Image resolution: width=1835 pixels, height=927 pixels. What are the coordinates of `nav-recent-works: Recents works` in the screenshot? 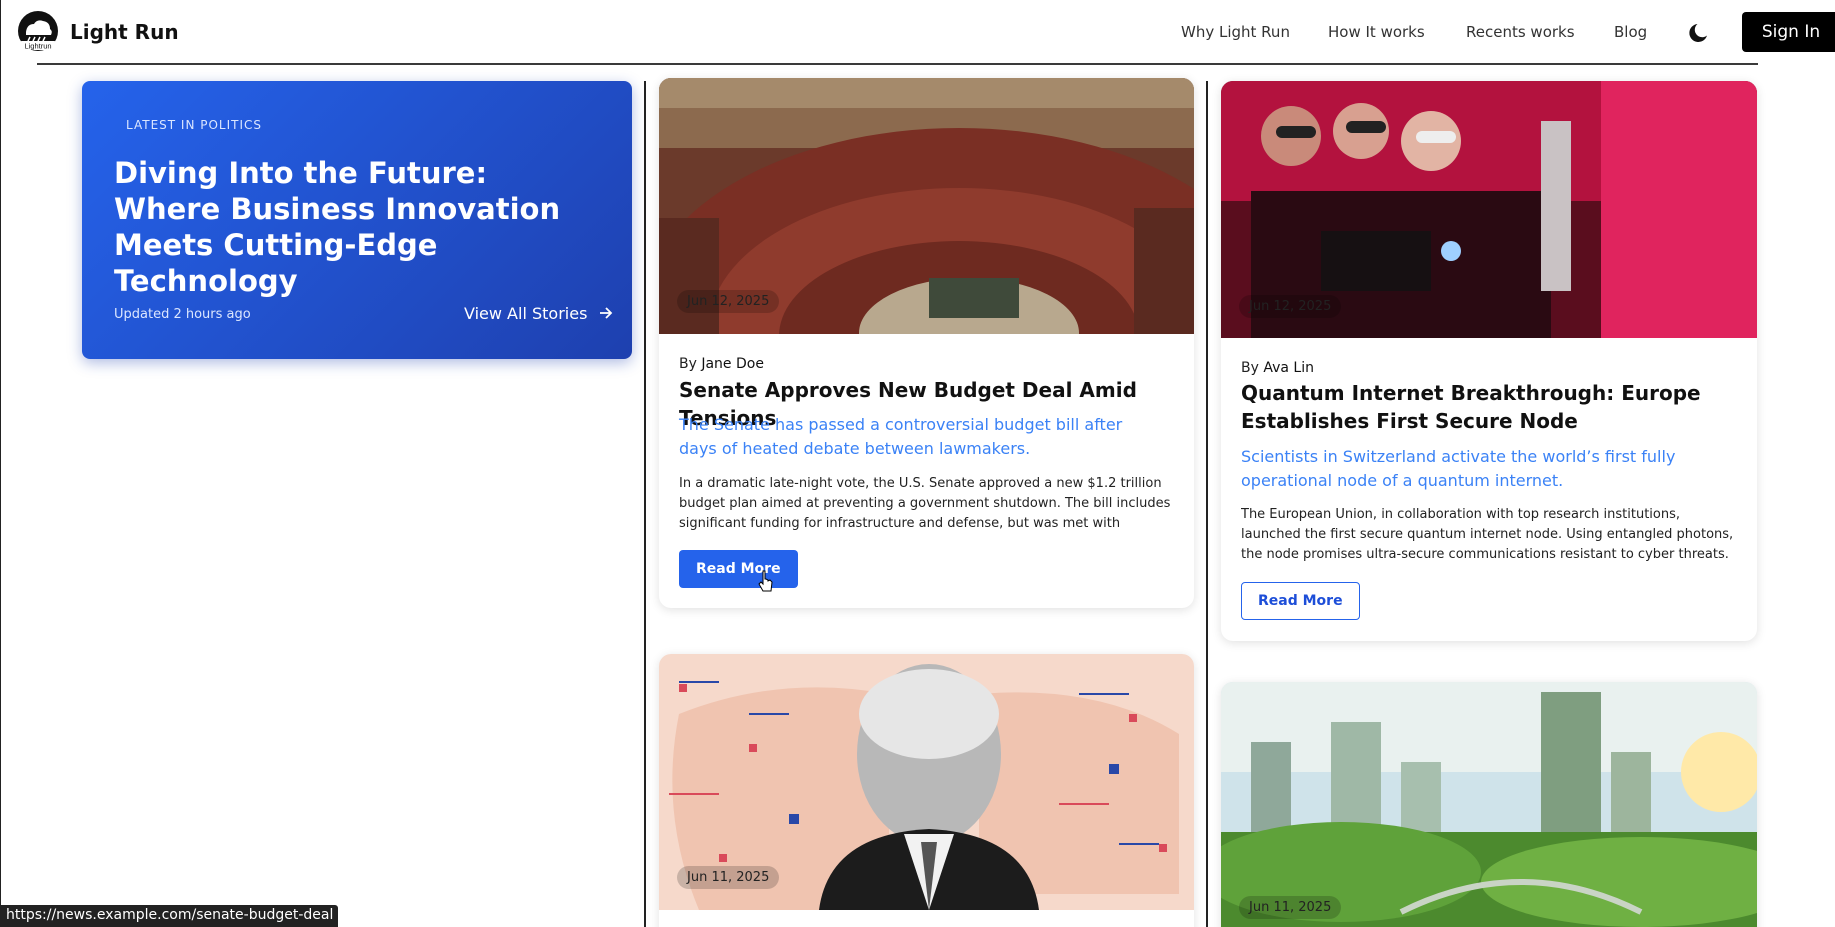 It's located at (1520, 32).